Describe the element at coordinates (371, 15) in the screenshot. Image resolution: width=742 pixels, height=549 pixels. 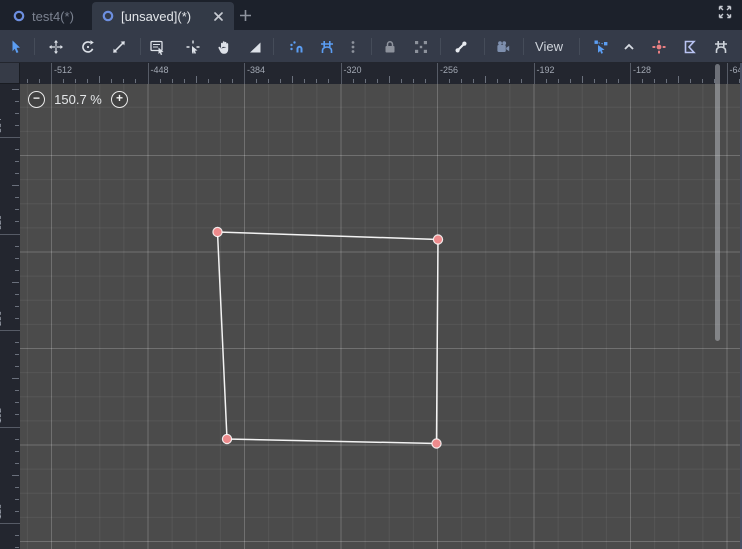
I see `scene-tab-bar: test4(*) [unsaved](*)` at that location.